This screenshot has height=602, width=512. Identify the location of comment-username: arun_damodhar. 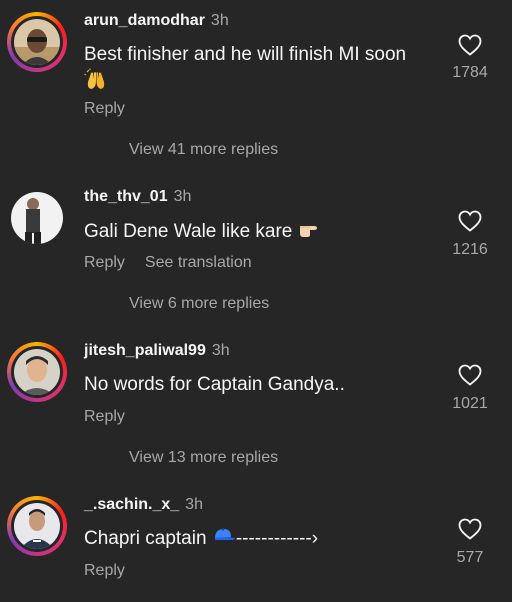
(144, 20).